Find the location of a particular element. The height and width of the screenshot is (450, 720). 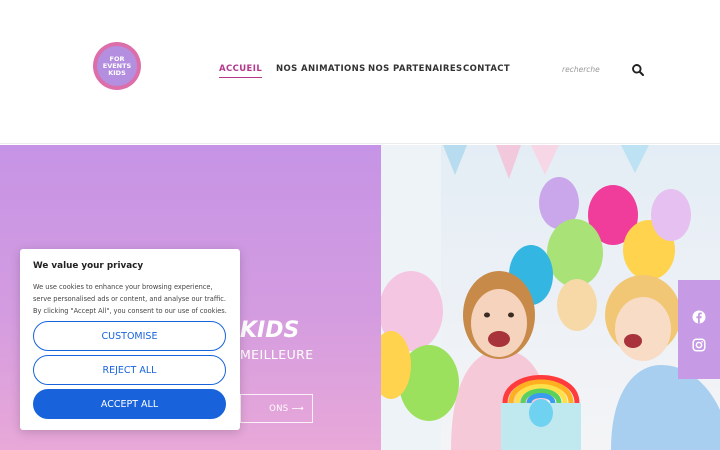

hero-subtitle: MEILLEURE is located at coordinates (277, 354).